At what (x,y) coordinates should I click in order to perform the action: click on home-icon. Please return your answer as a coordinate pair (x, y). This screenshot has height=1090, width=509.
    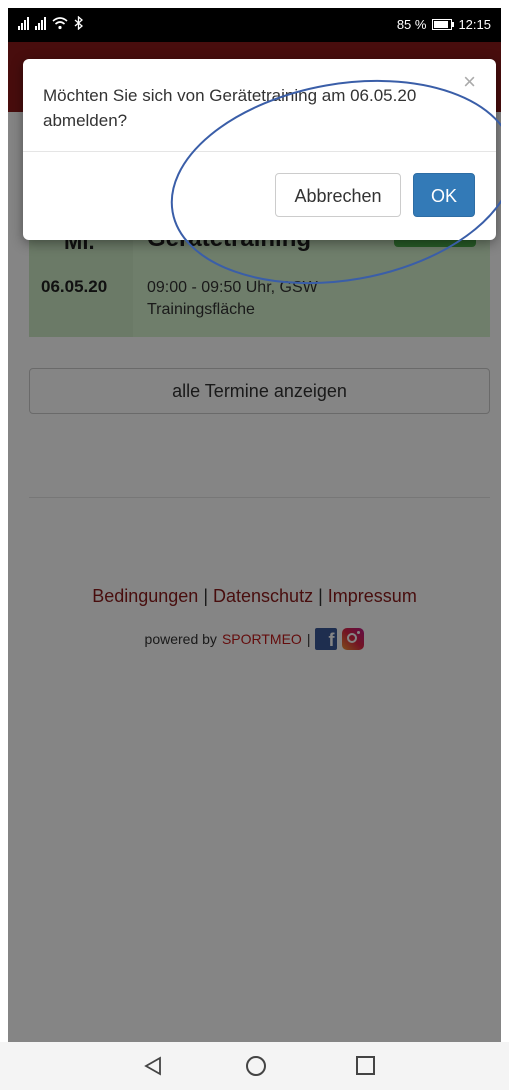
    Looking at the image, I should click on (256, 1066).